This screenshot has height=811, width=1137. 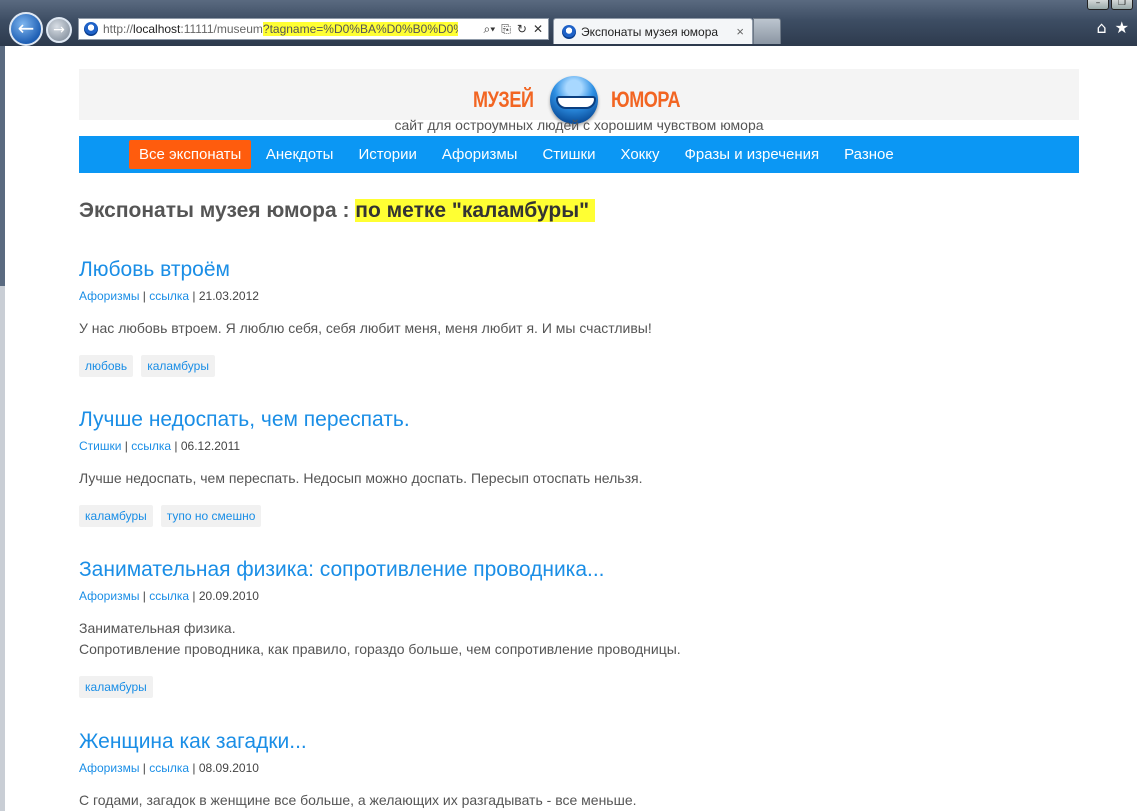 I want to click on post-date: 20.09.2010, so click(x=228, y=596).